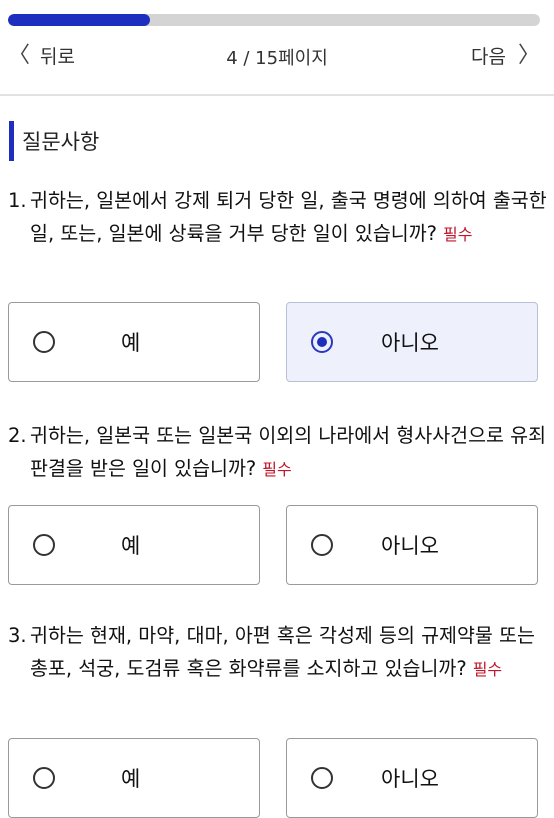  I want to click on q1-option-yes: 예, so click(134, 342).